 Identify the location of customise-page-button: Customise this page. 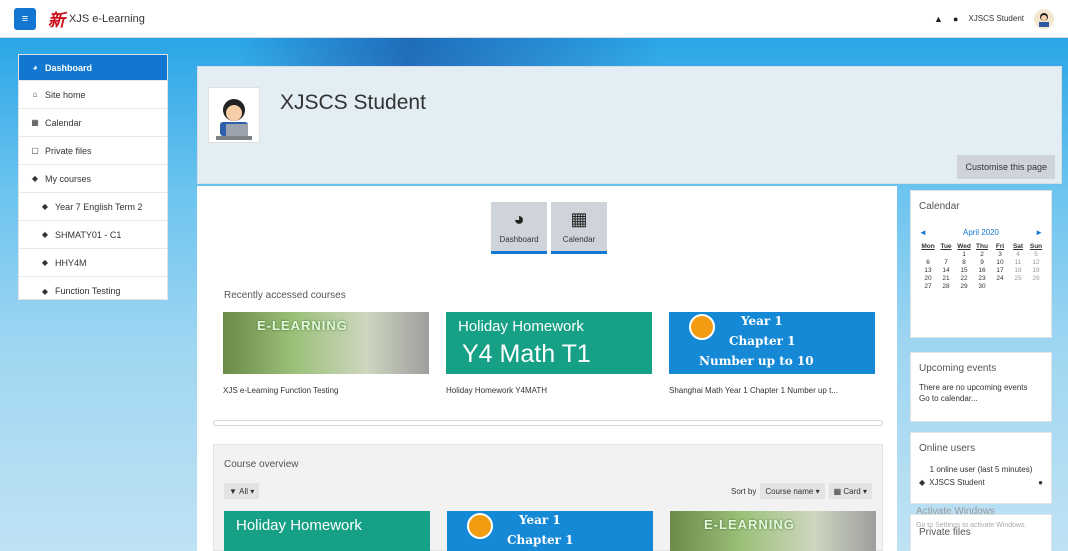
(1006, 167).